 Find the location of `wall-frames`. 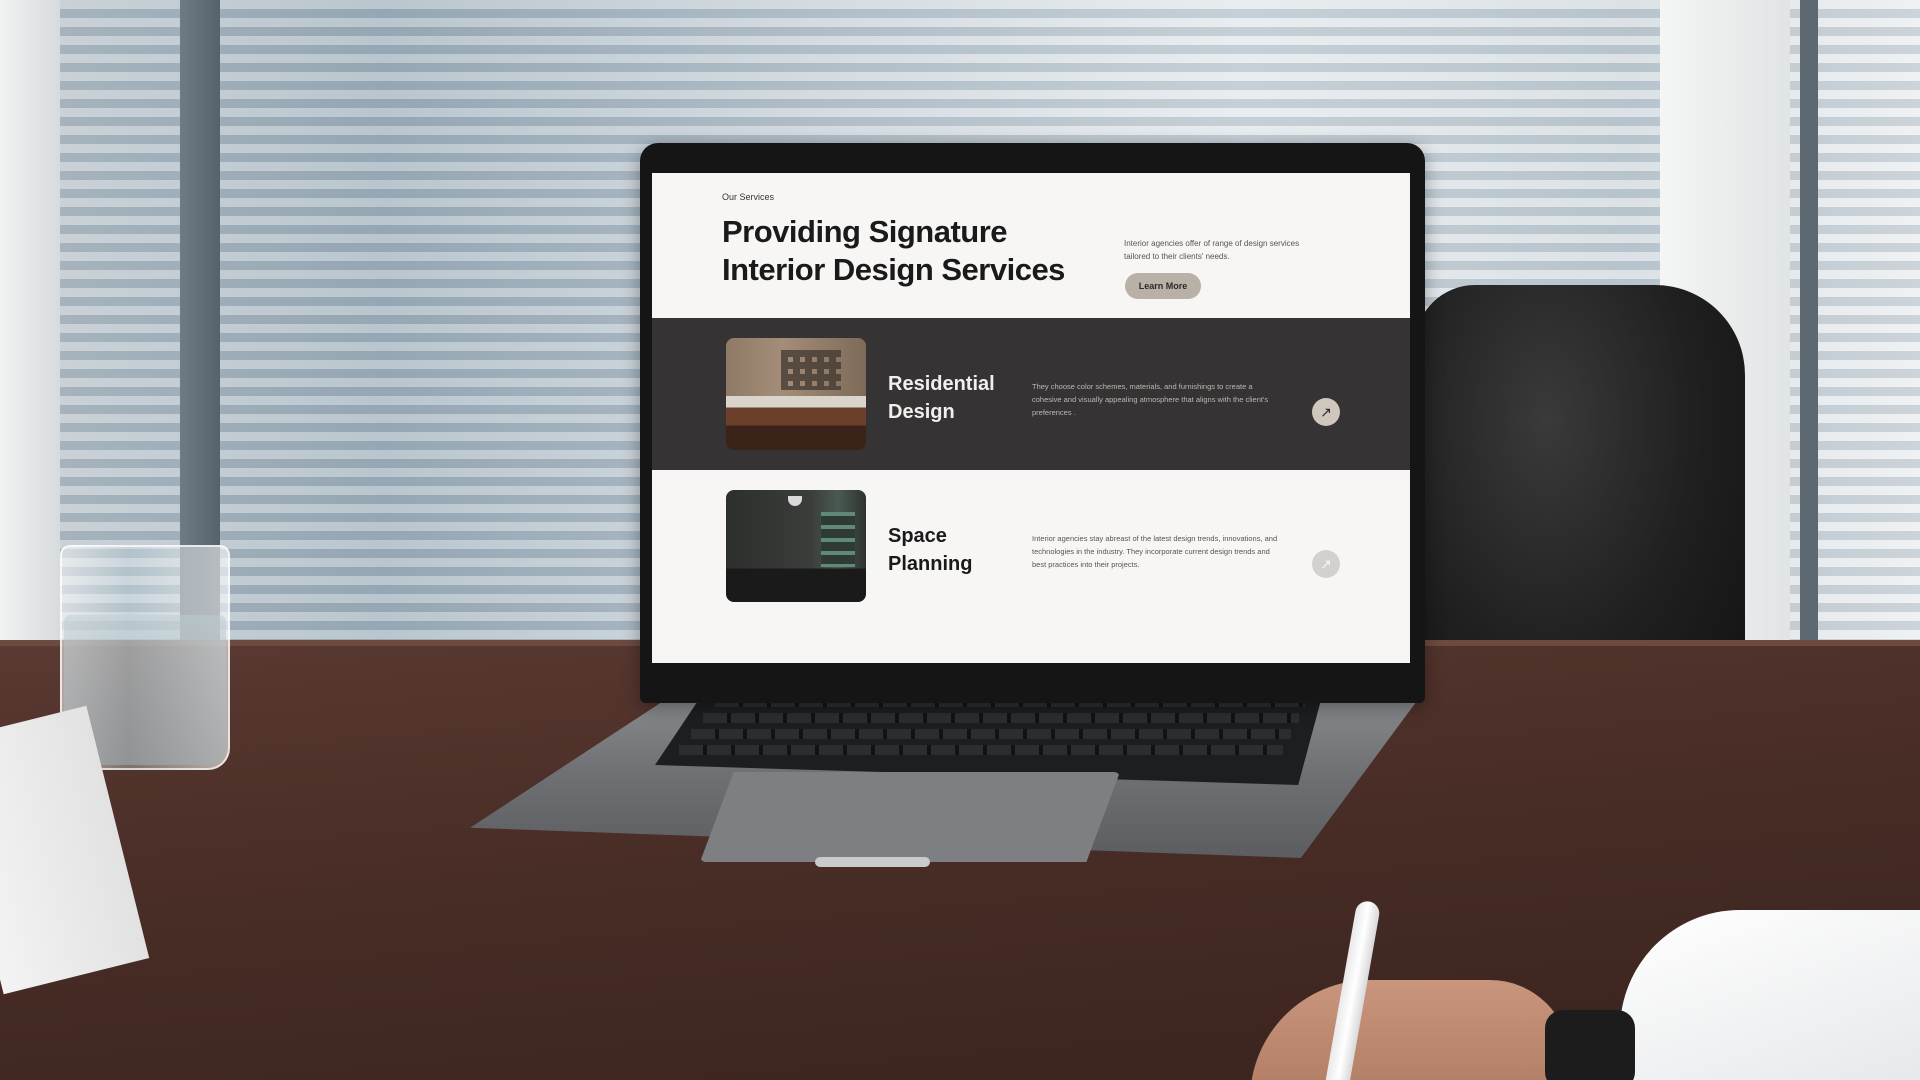

wall-frames is located at coordinates (811, 370).